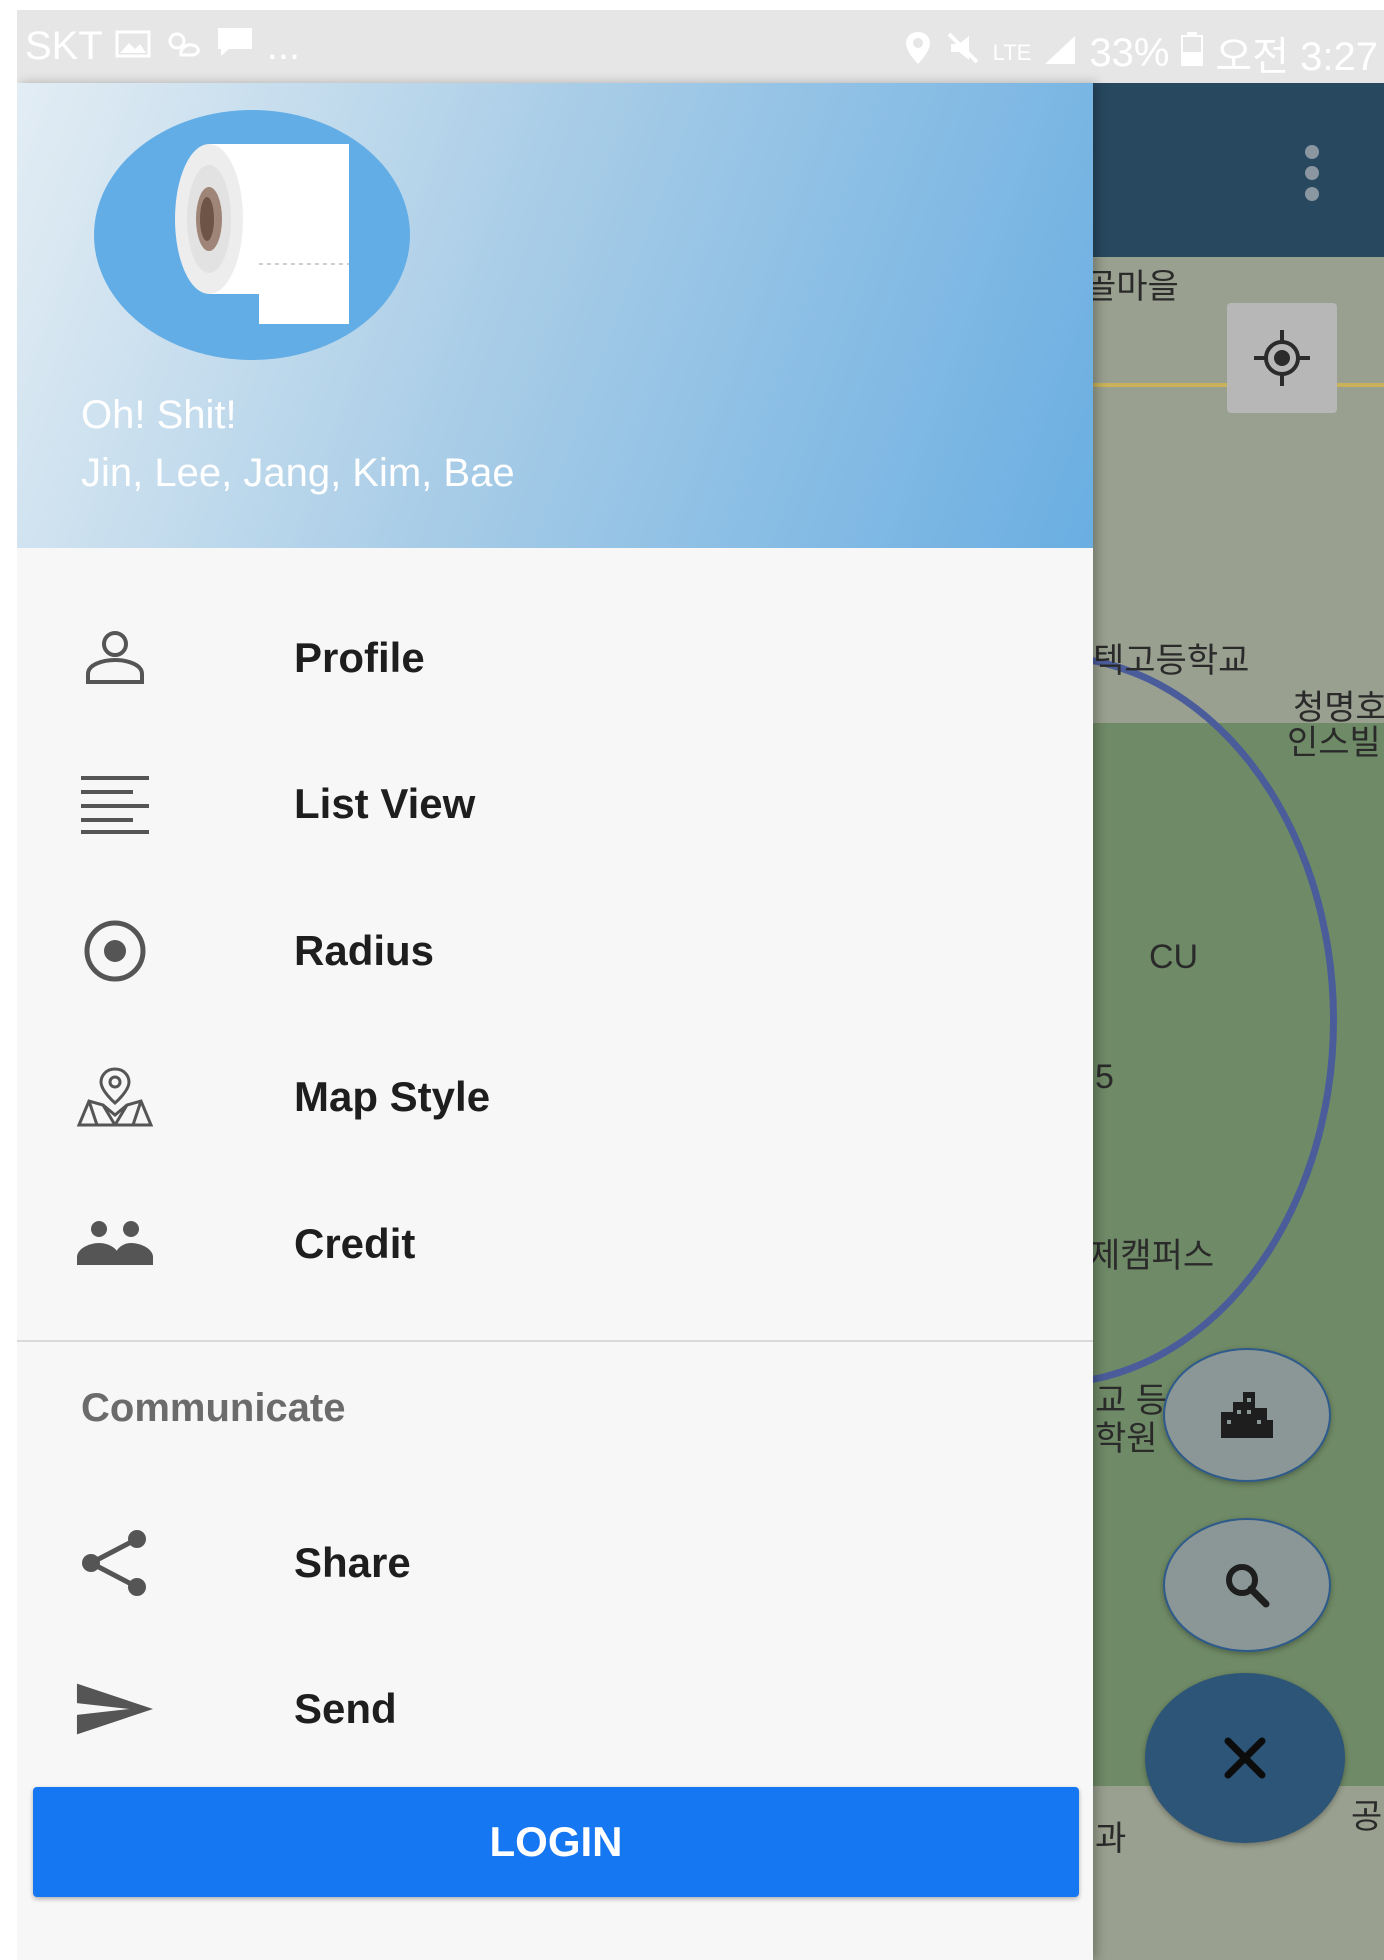 This screenshot has height=1960, width=1384. I want to click on menu-item-map-style: Map Style, so click(555, 1097).